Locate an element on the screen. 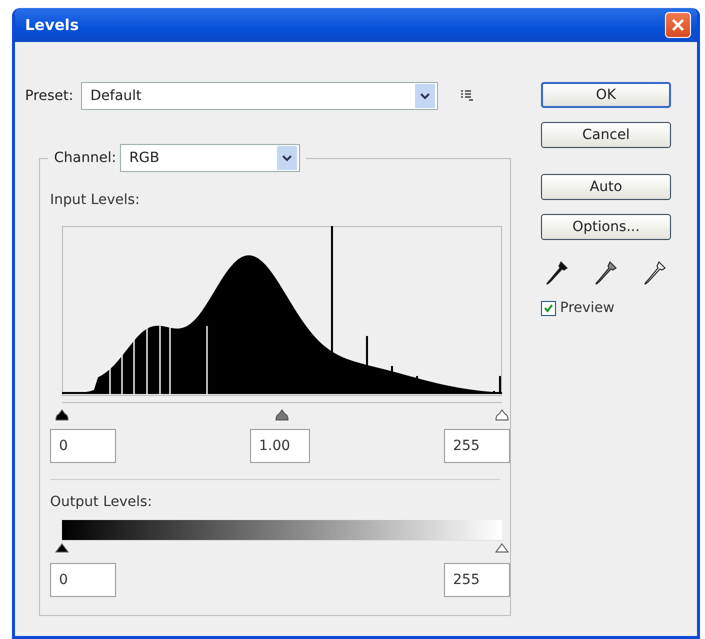  dialog-button: Cancel is located at coordinates (606, 135).